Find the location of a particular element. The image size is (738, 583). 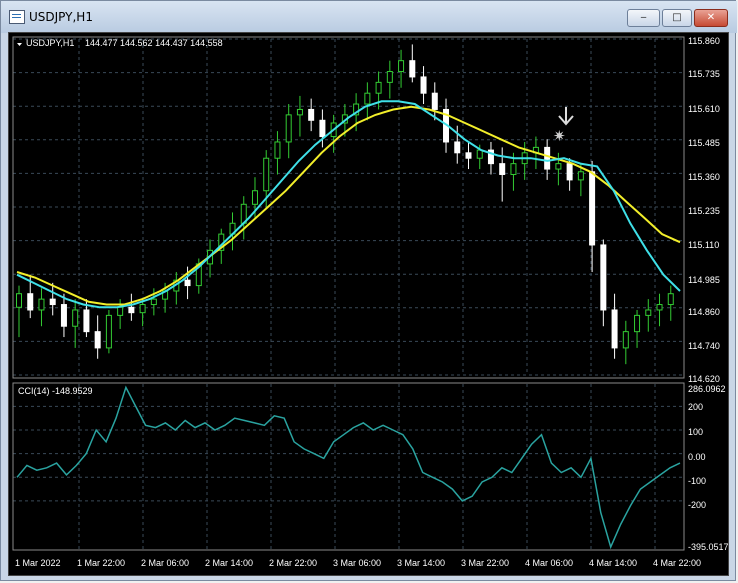

price-tick: 115.610 is located at coordinates (704, 109).